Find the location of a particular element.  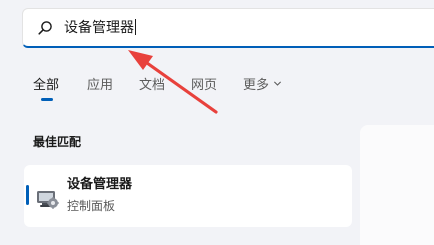

device-manager-icon is located at coordinates (48, 200).